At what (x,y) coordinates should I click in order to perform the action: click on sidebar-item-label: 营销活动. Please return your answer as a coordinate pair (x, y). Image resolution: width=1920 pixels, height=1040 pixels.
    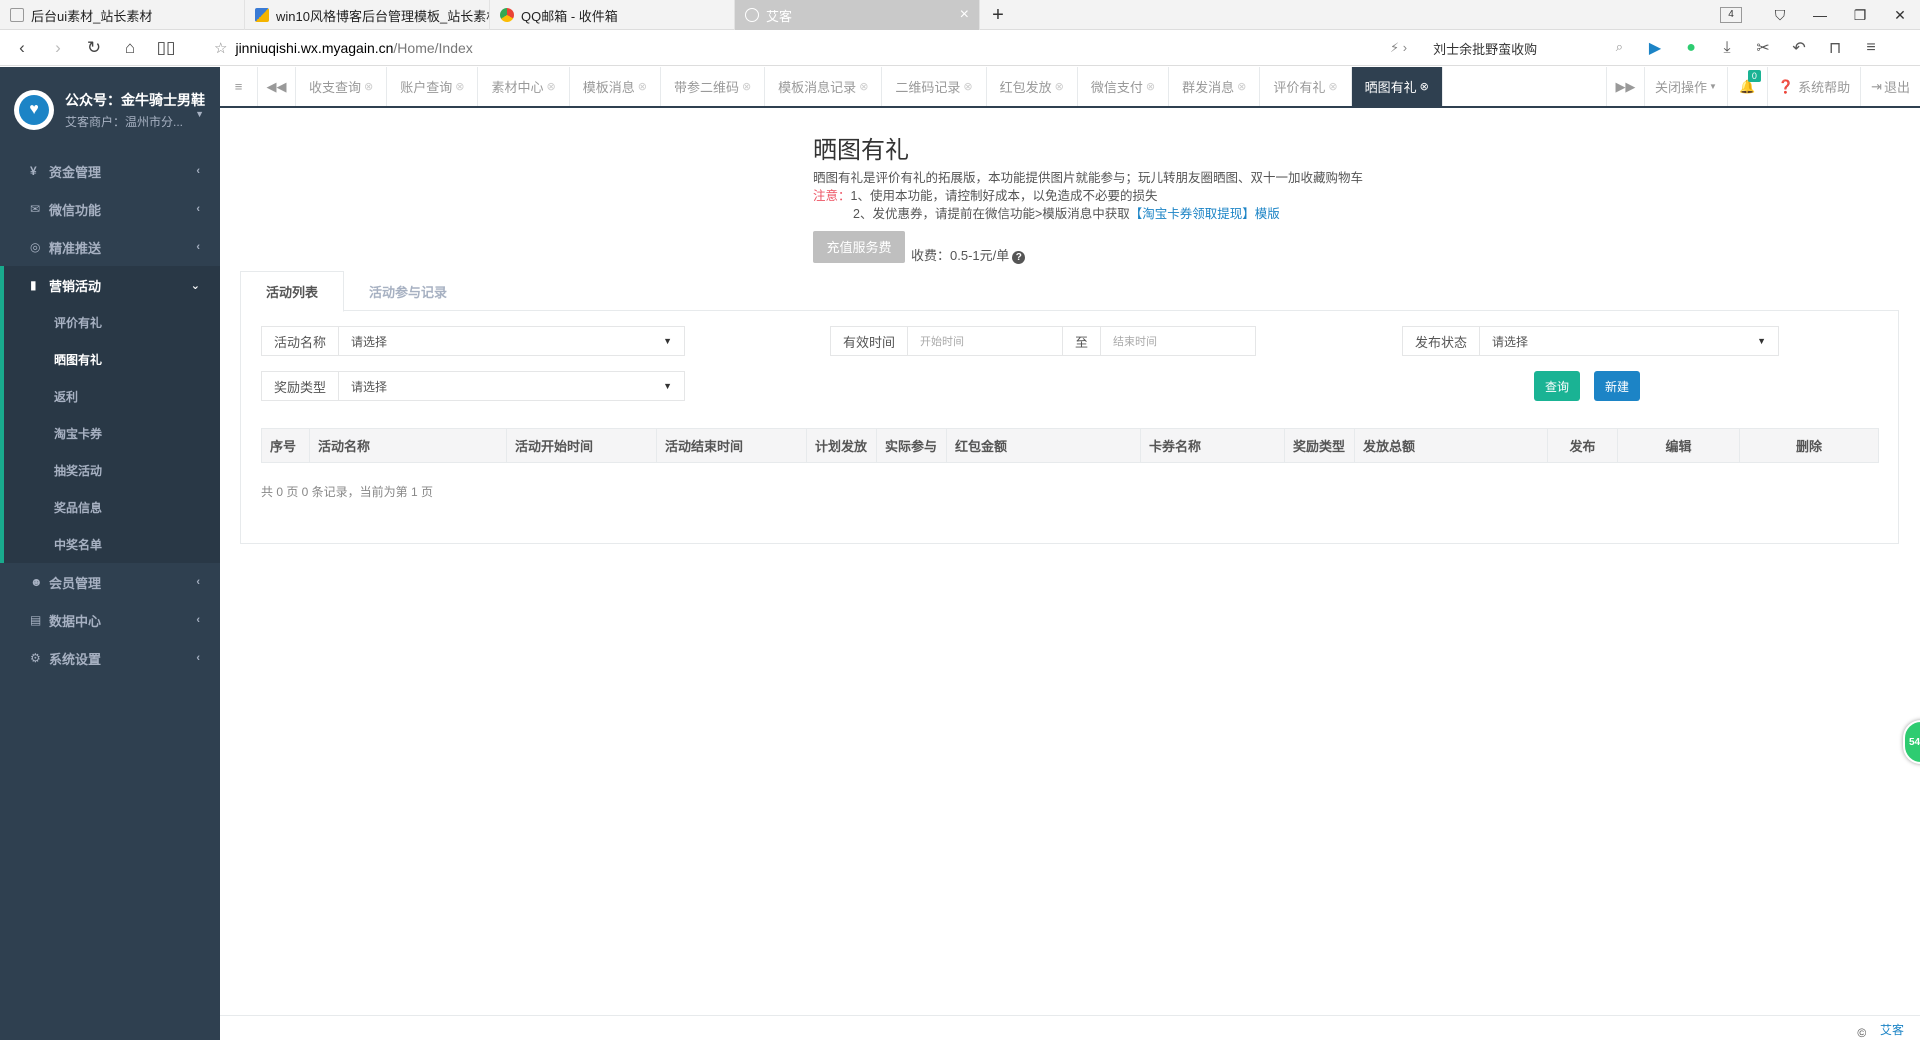
    Looking at the image, I should click on (75, 286).